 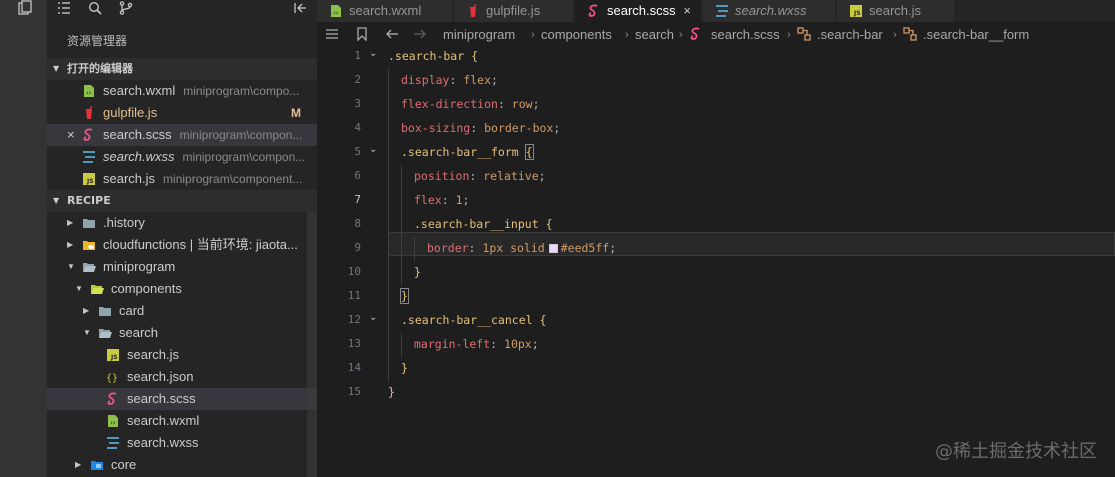 I want to click on code-token: border, so click(x=448, y=248).